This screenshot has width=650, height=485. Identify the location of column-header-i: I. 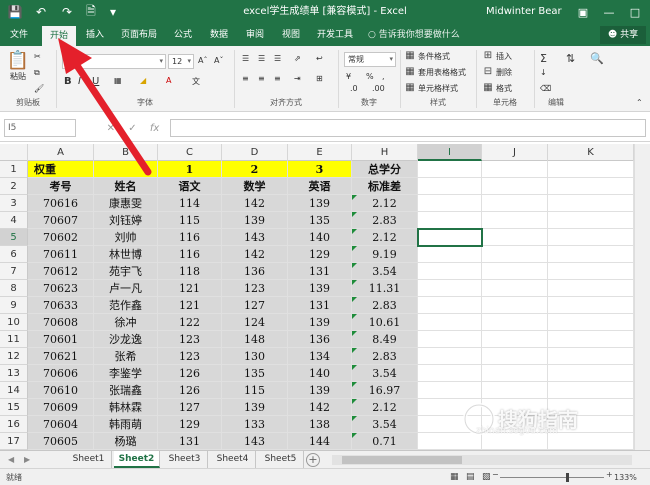
(450, 152).